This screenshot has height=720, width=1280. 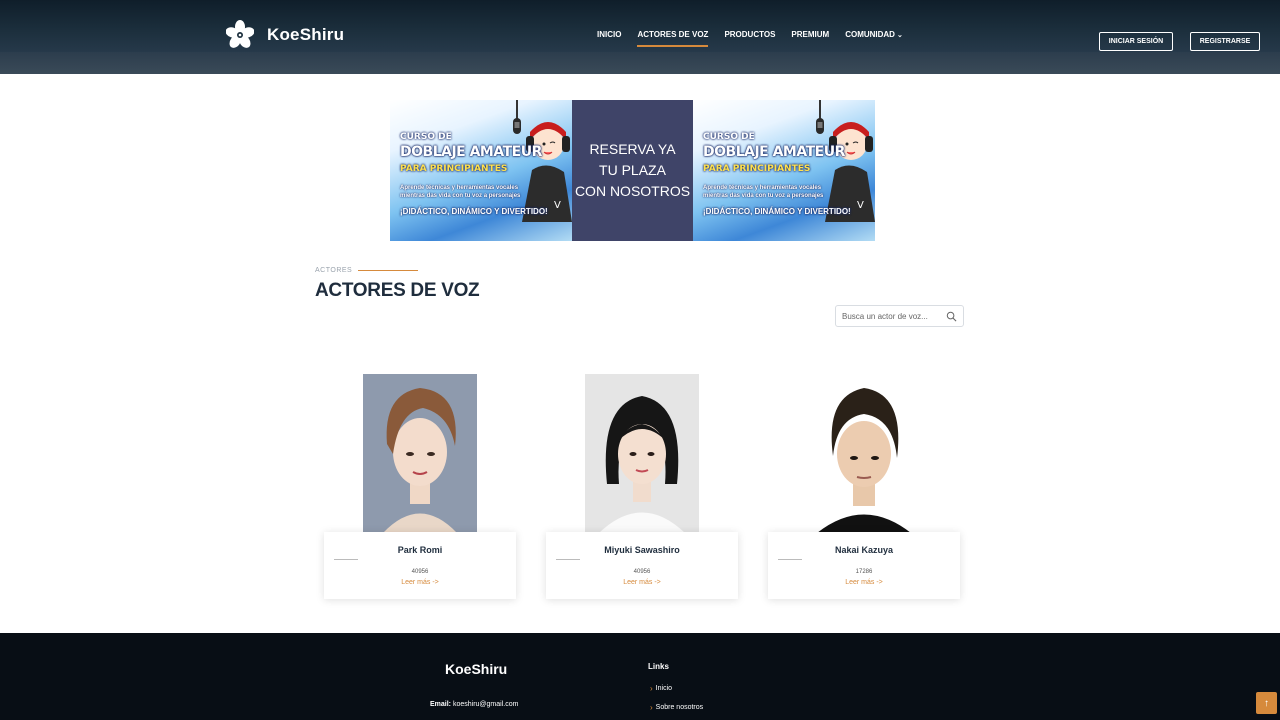 I want to click on nav-item-comunidad: COMUNIDAD ⌄, so click(x=874, y=36).